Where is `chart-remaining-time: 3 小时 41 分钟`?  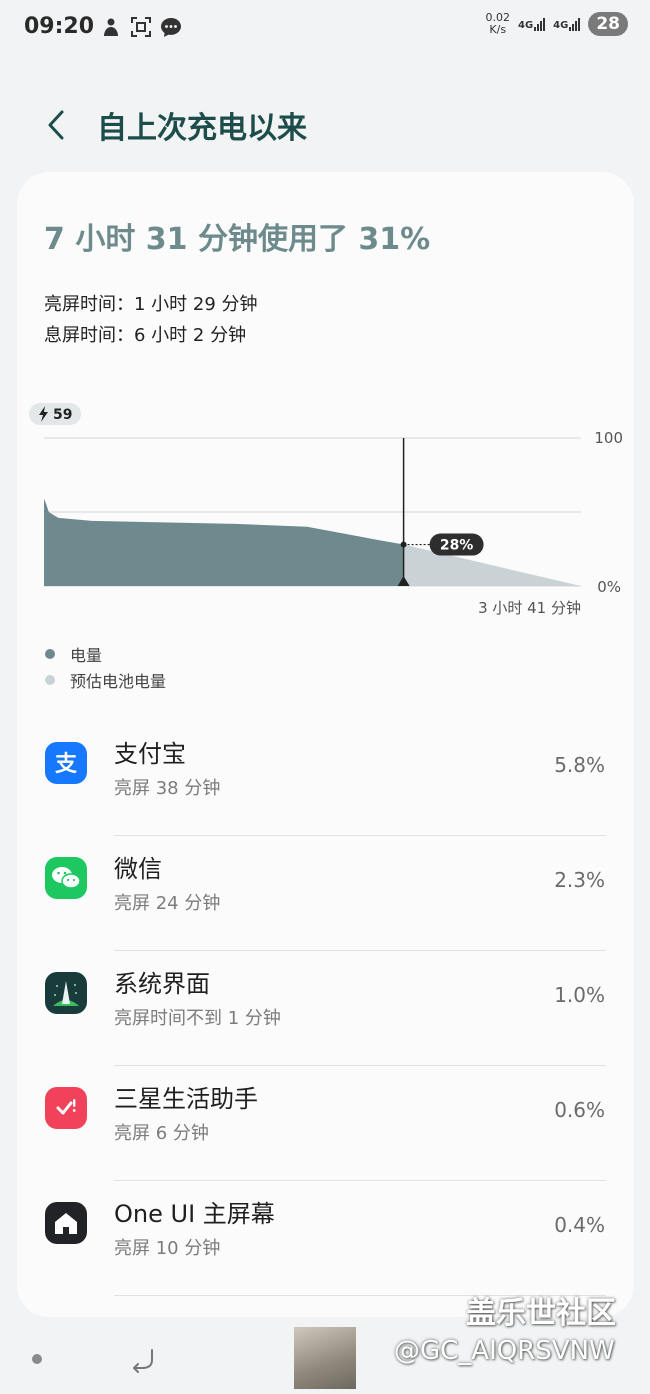 chart-remaining-time: 3 小时 41 分钟 is located at coordinates (529, 608).